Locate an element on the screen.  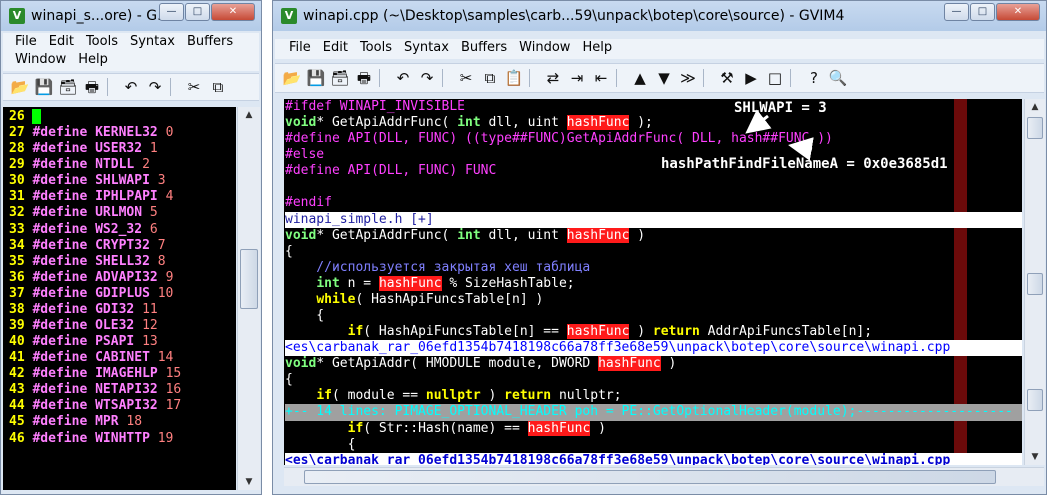
right-vertical-scrollbar: ▲ ▼ is located at coordinates (1034, 282).